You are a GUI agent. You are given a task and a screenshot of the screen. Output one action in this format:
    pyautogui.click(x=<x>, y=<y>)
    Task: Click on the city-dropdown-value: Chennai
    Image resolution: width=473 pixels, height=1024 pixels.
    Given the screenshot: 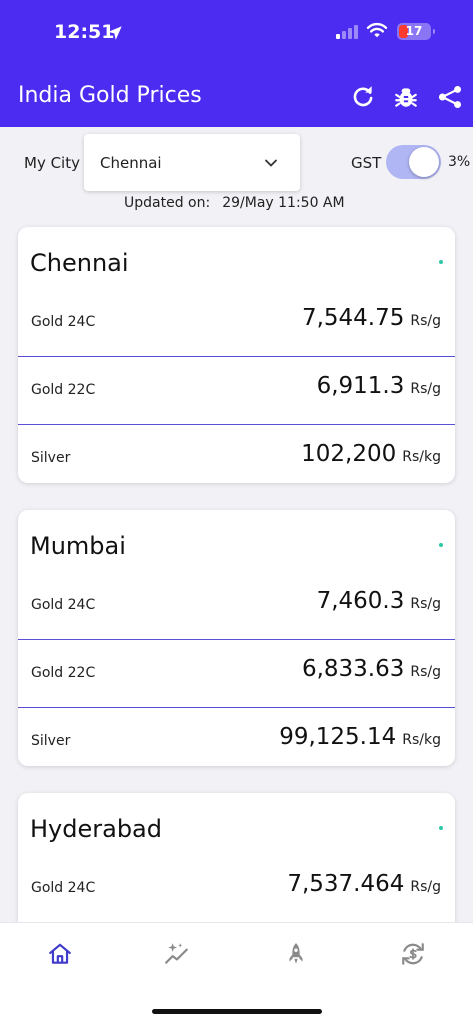 What is the action you would take?
    pyautogui.click(x=131, y=163)
    